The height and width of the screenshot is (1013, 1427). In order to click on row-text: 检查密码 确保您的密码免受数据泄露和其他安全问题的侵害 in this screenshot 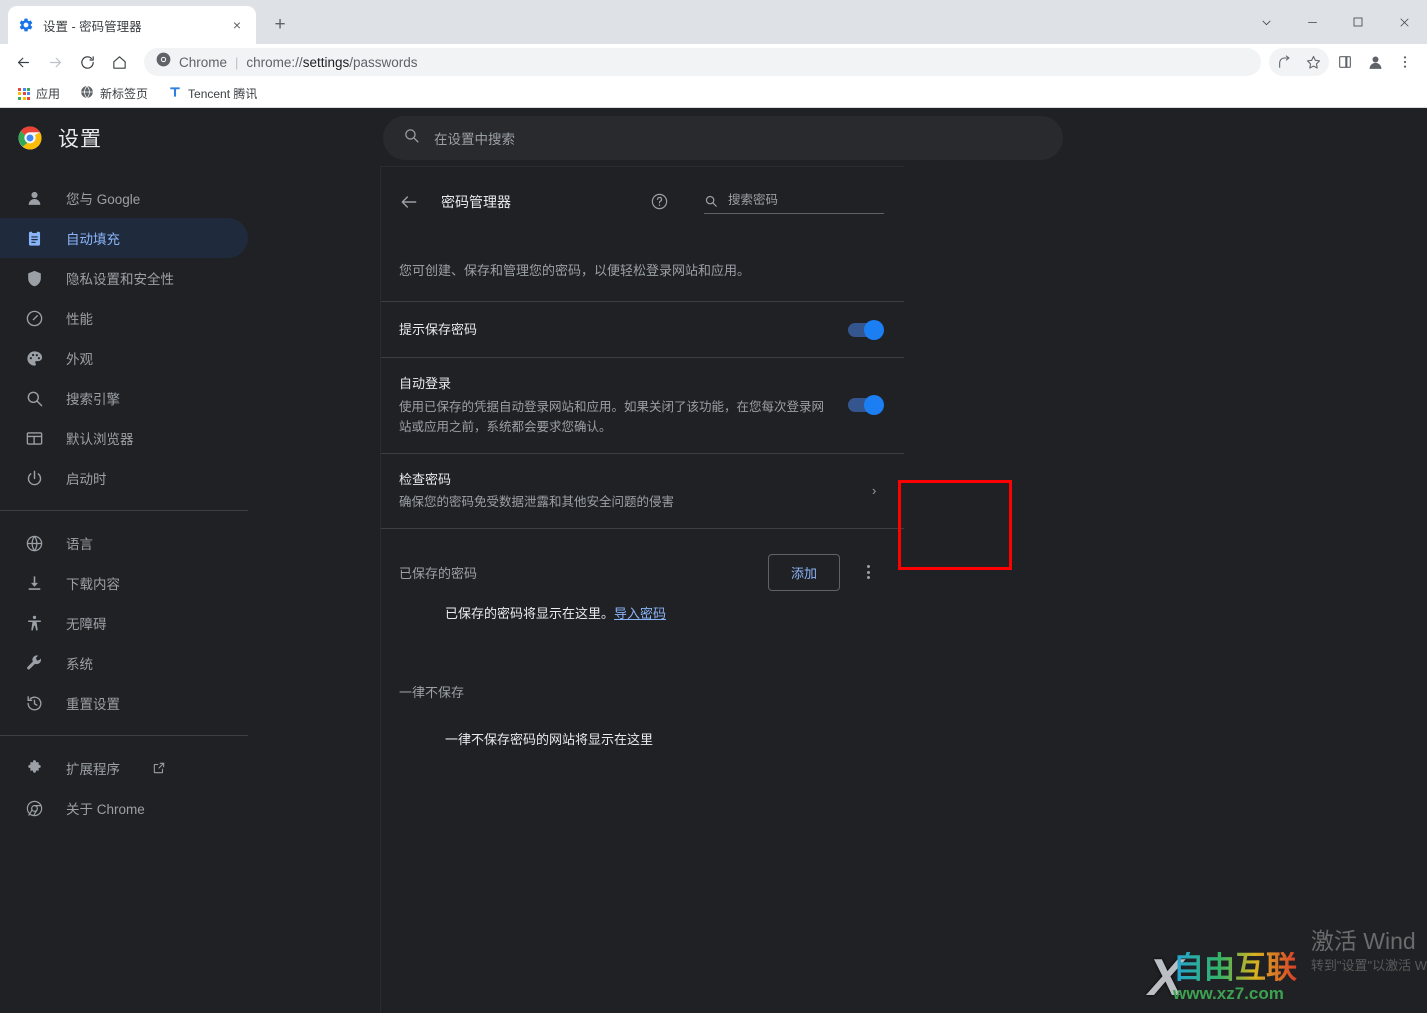, I will do `click(627, 491)`.